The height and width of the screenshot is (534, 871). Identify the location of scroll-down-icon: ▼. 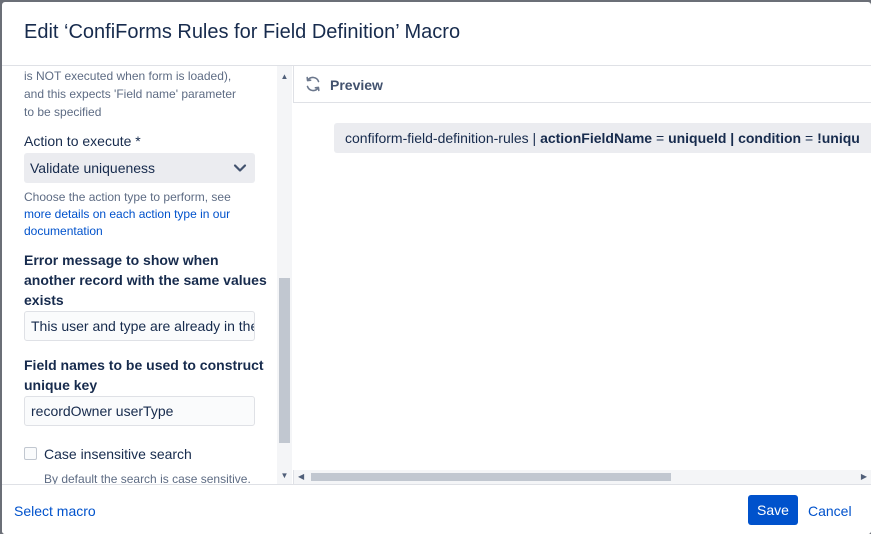
(284, 475).